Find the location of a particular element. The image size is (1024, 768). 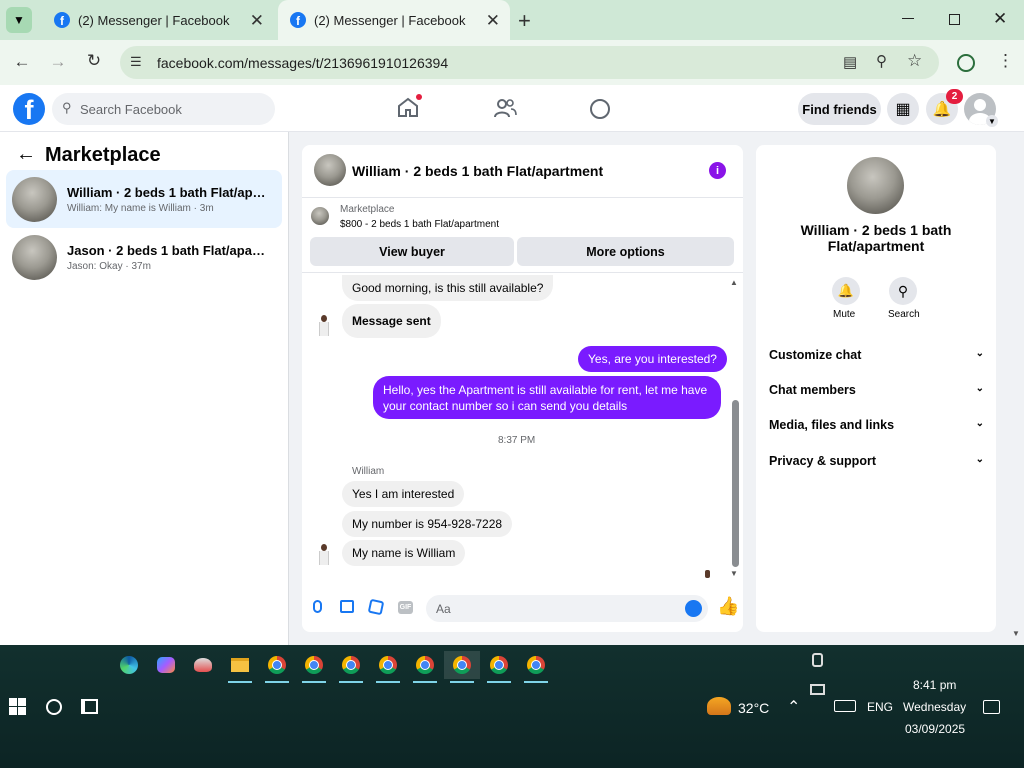

reload-button: ↻ is located at coordinates (94, 61).